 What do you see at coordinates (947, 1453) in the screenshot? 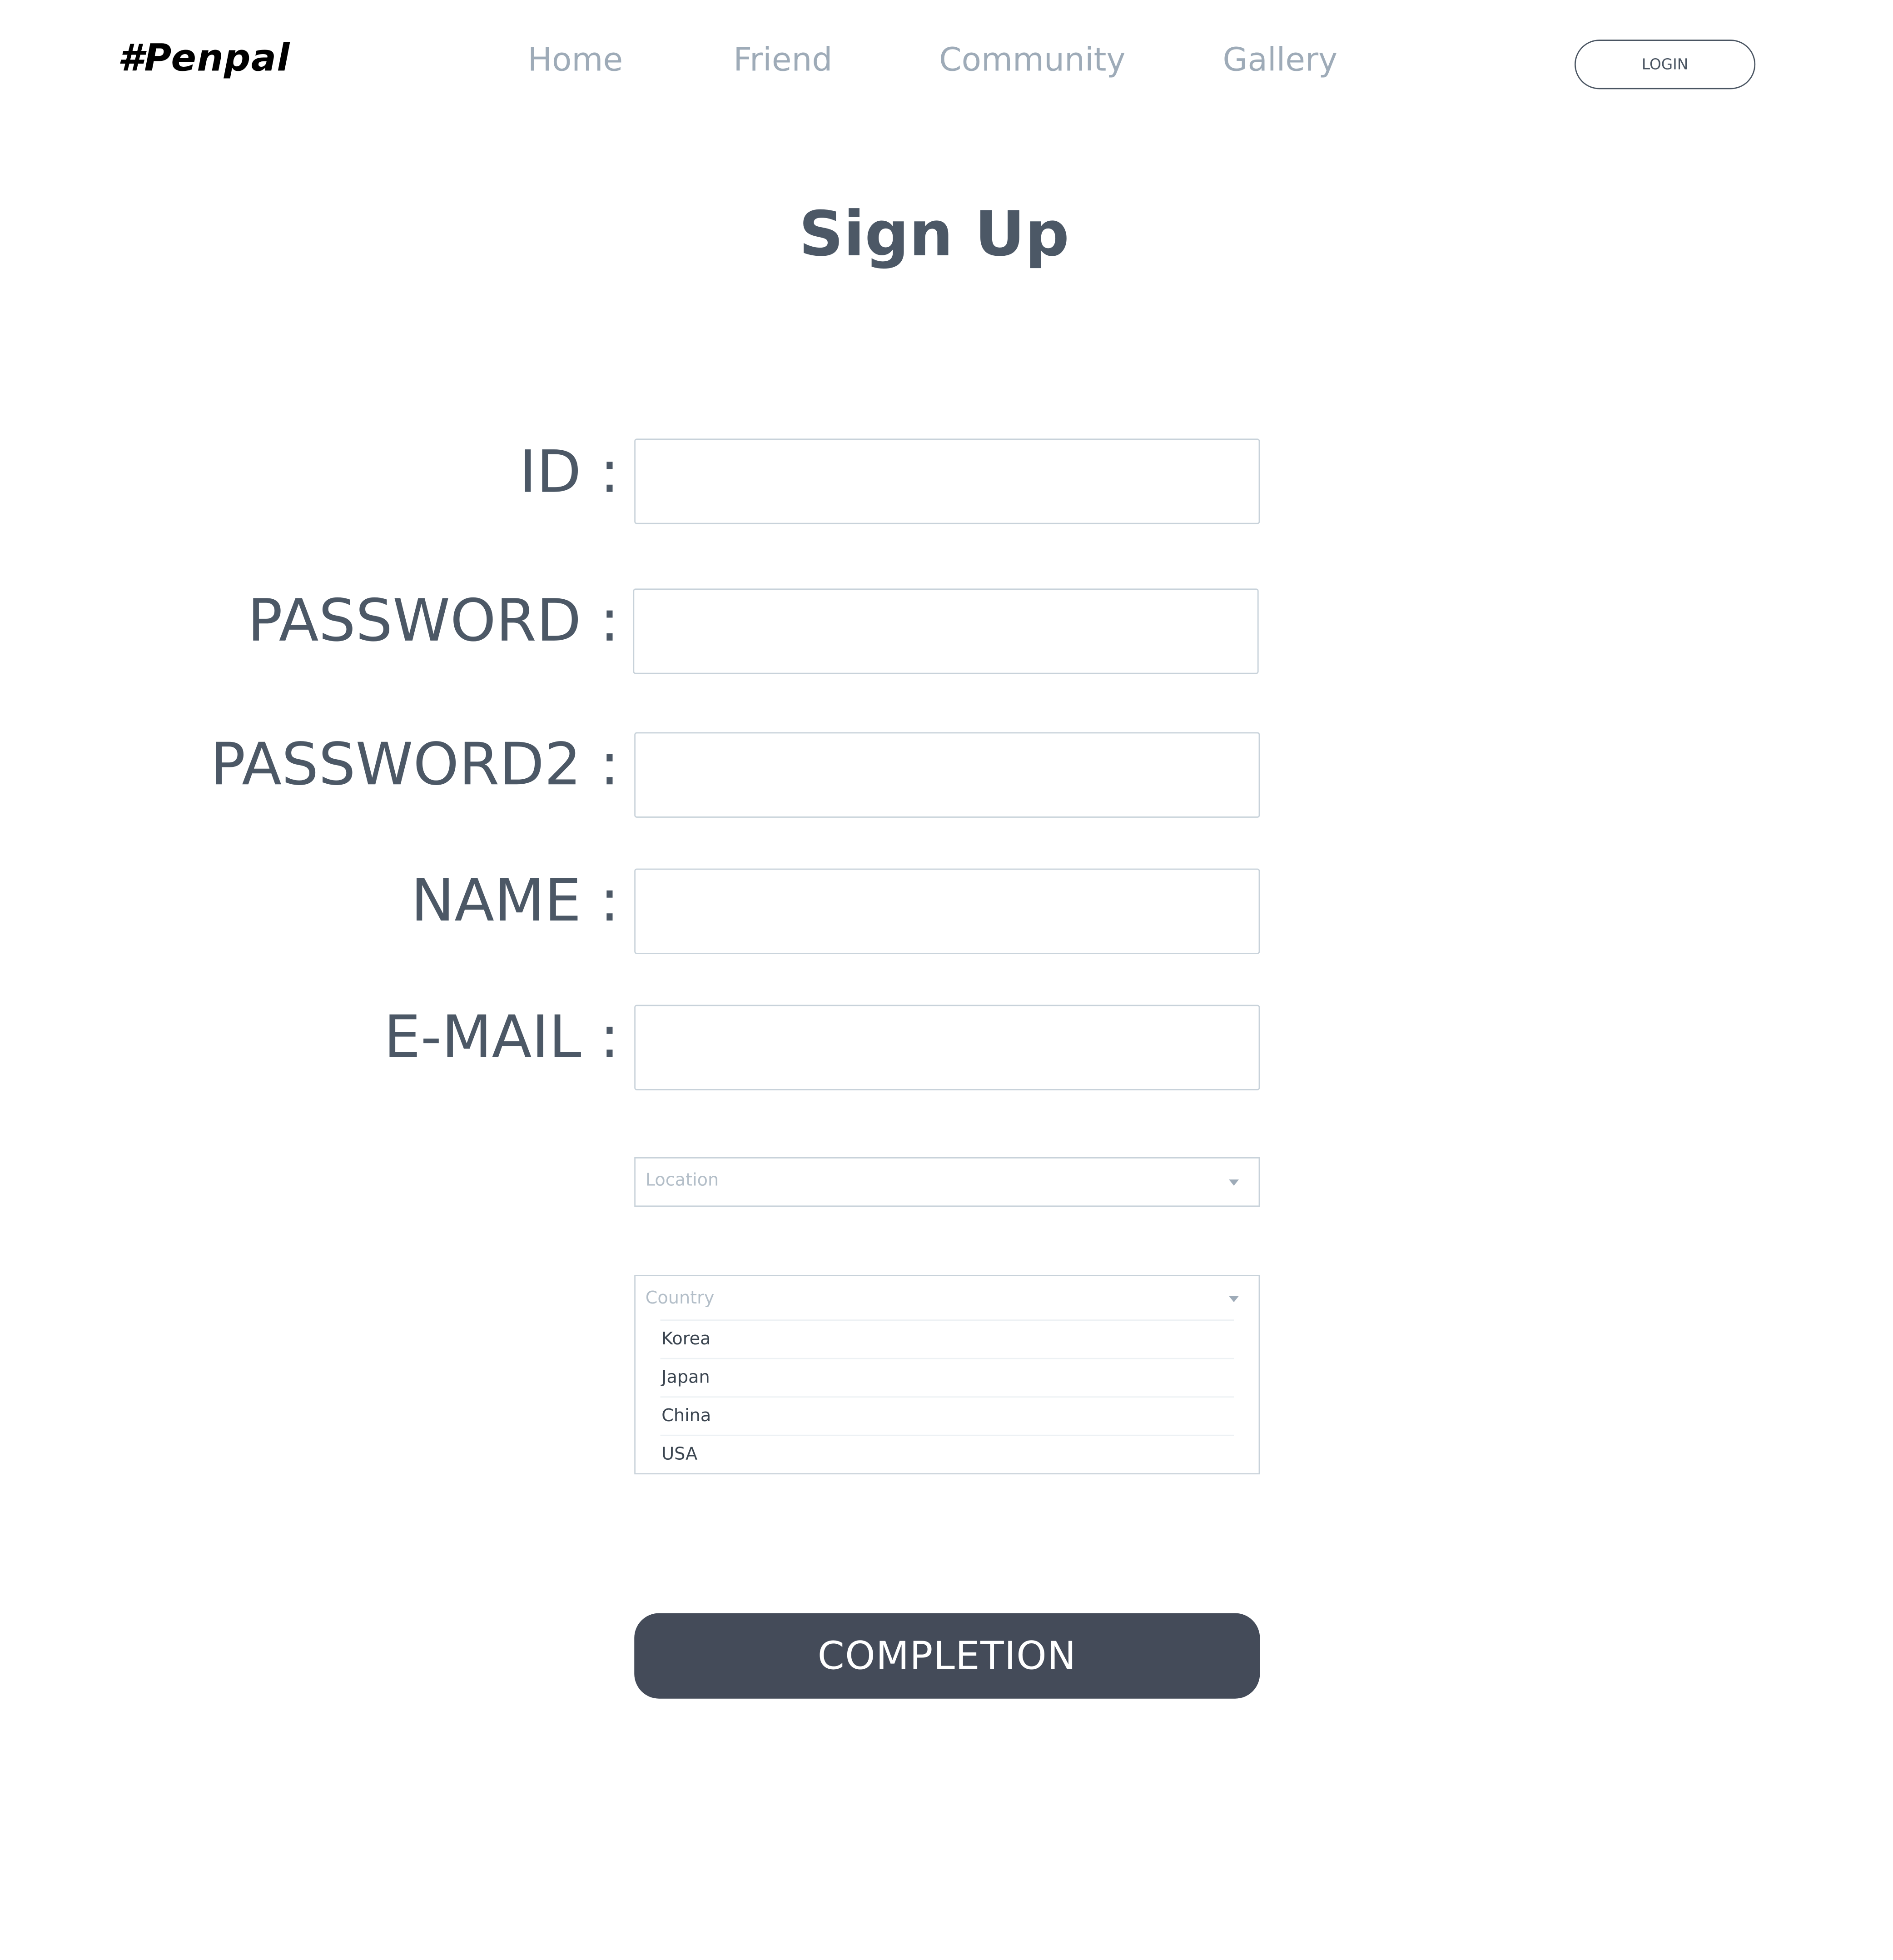
I see `country-option-usa: USA` at bounding box center [947, 1453].